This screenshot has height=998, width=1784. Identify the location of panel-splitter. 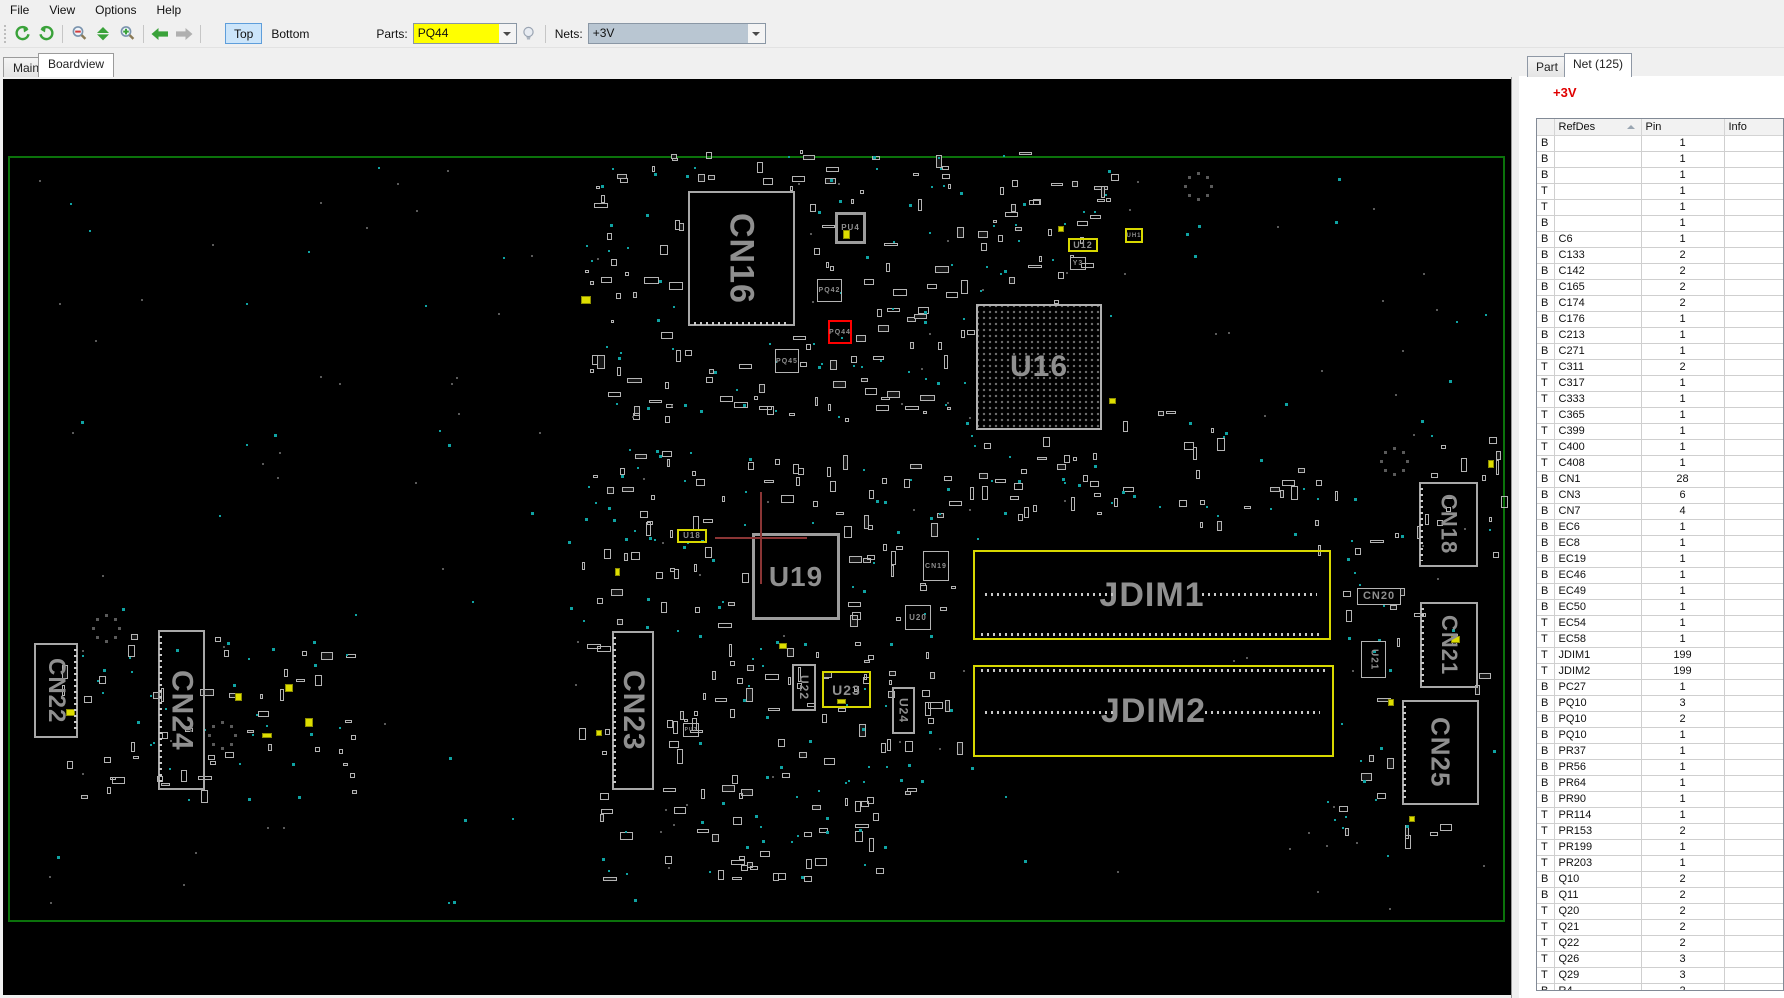
(1515, 537).